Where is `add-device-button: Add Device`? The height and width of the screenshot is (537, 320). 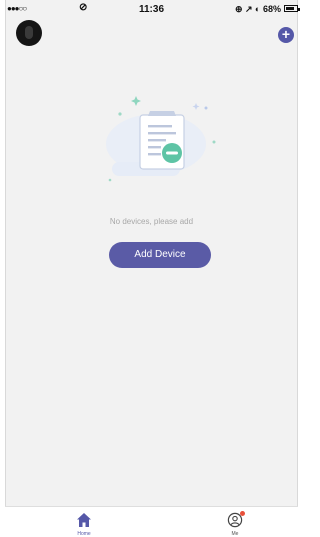
add-device-button: Add Device is located at coordinates (160, 255).